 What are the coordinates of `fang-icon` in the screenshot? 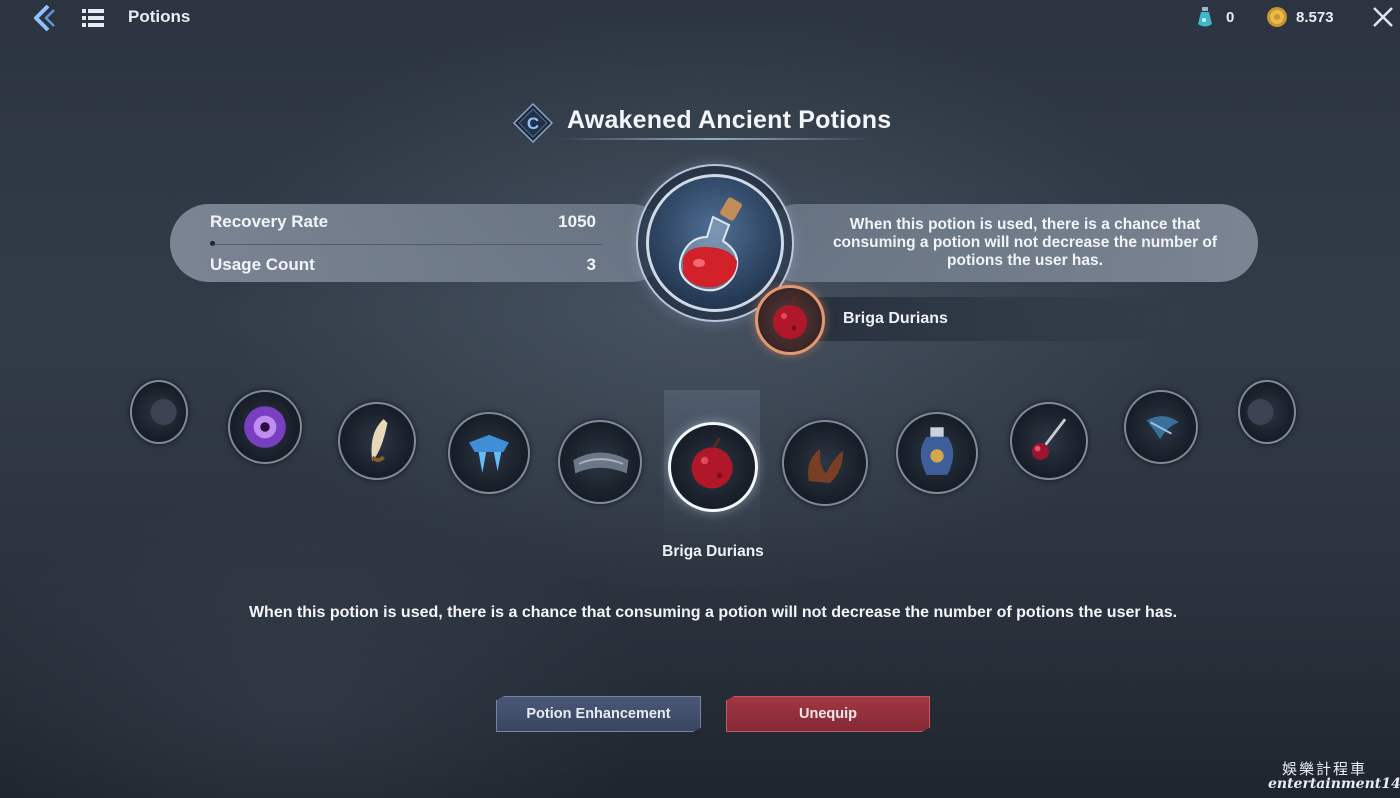 It's located at (379, 440).